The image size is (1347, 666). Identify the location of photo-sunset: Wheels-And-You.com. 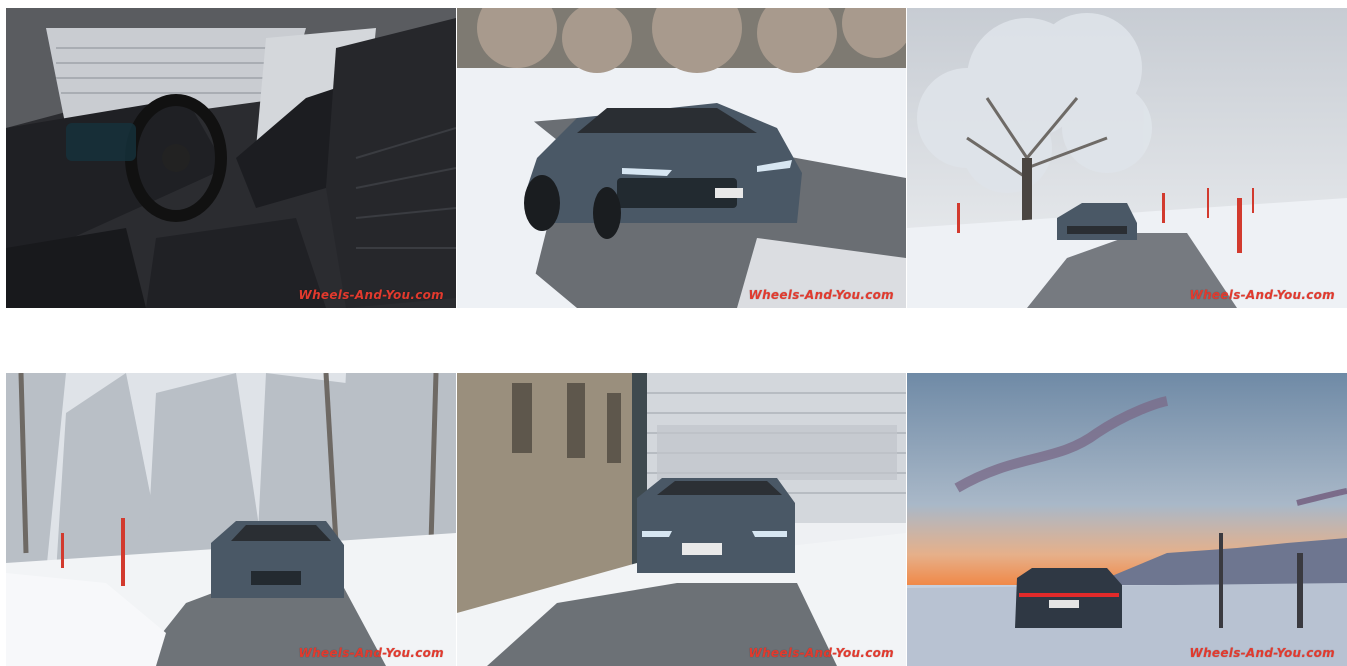
(1127, 519).